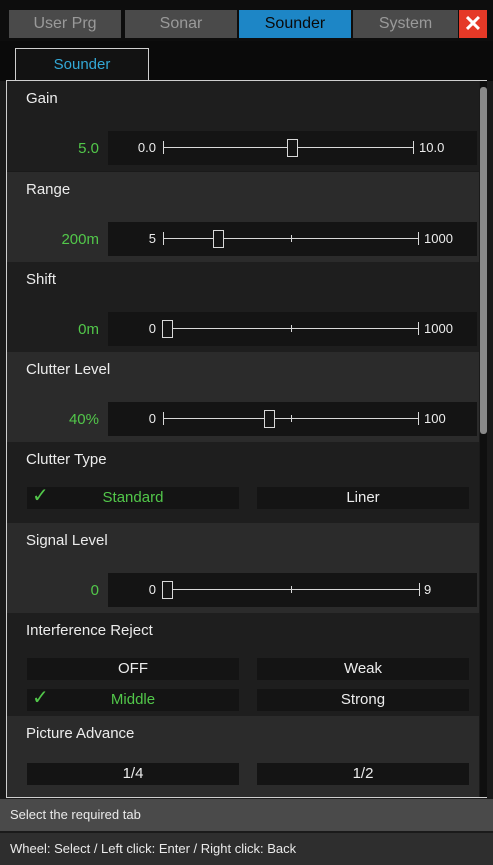 Image resolution: width=493 pixels, height=865 pixels. What do you see at coordinates (243, 284) in the screenshot?
I see `shift-header: Shift` at bounding box center [243, 284].